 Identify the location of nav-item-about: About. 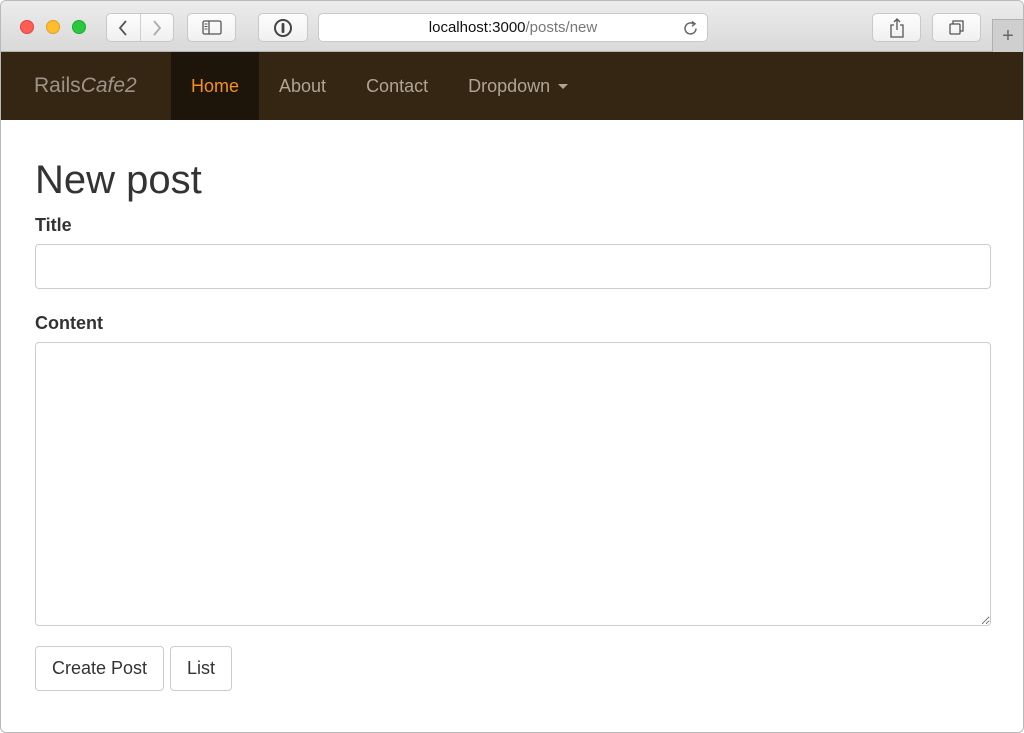
(302, 86).